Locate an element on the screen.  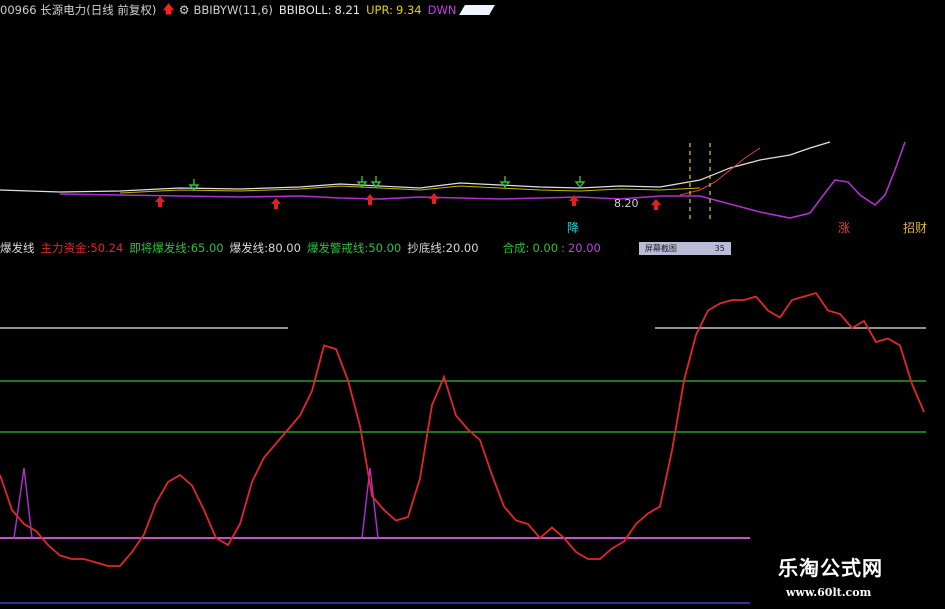
watermark-title: 乐淘公式网 is located at coordinates (830, 568).